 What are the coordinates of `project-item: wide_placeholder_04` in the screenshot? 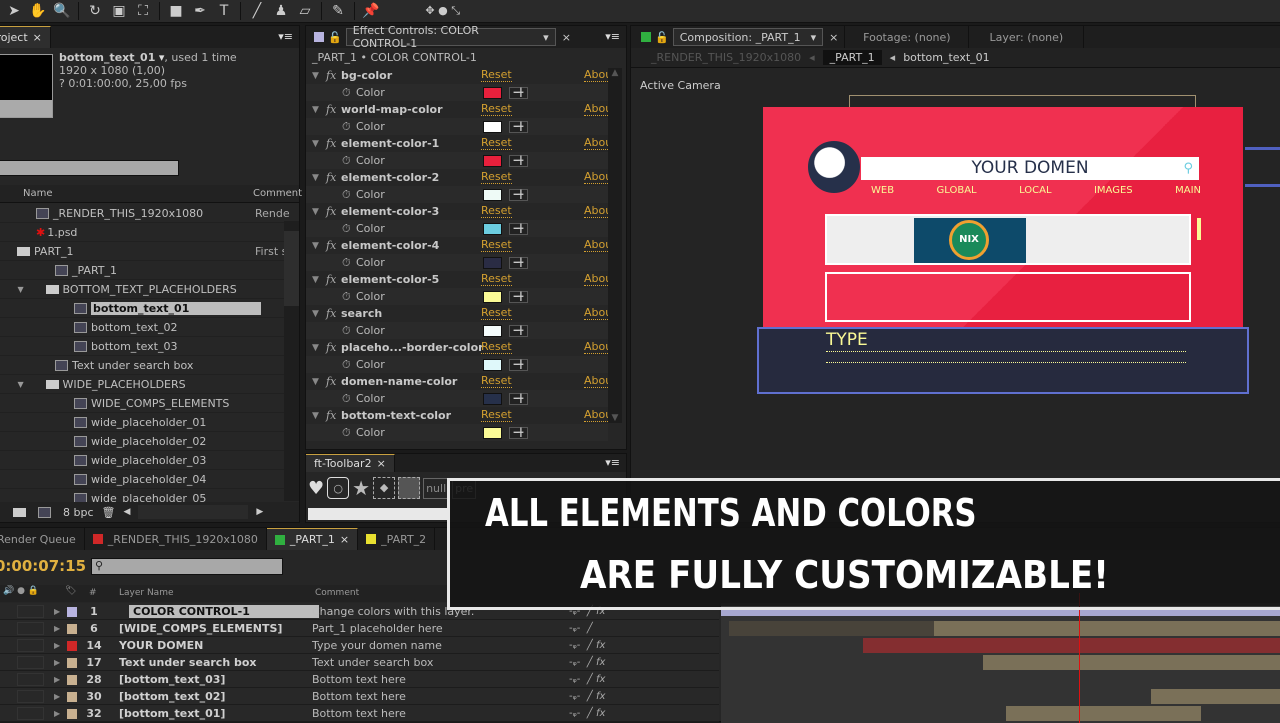 It's located at (142, 479).